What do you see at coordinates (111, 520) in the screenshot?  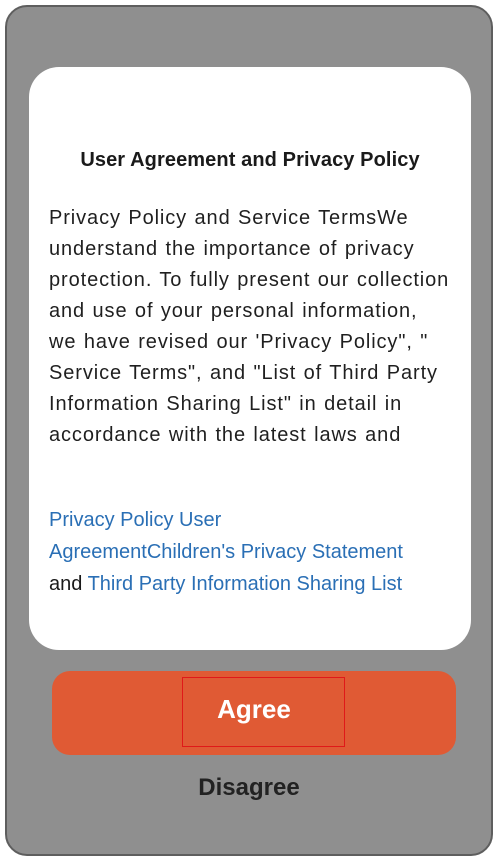 I see `privacy-policy-link: Privacy Policy` at bounding box center [111, 520].